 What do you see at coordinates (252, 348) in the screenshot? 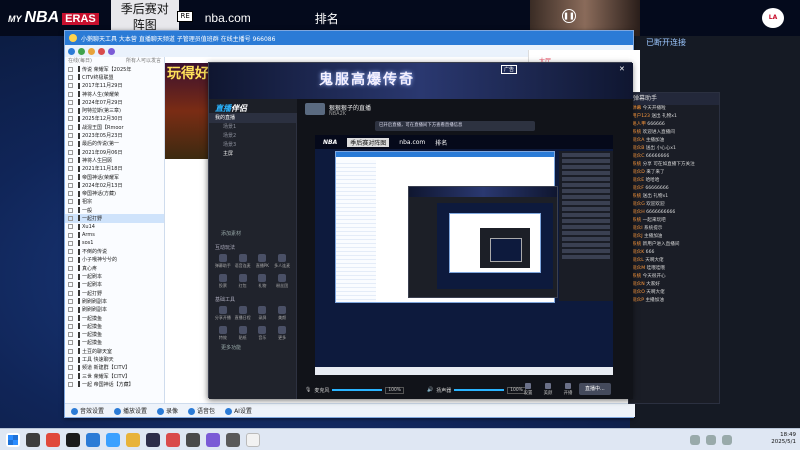
I see `more-tools-button: 更多功能` at bounding box center [252, 348].